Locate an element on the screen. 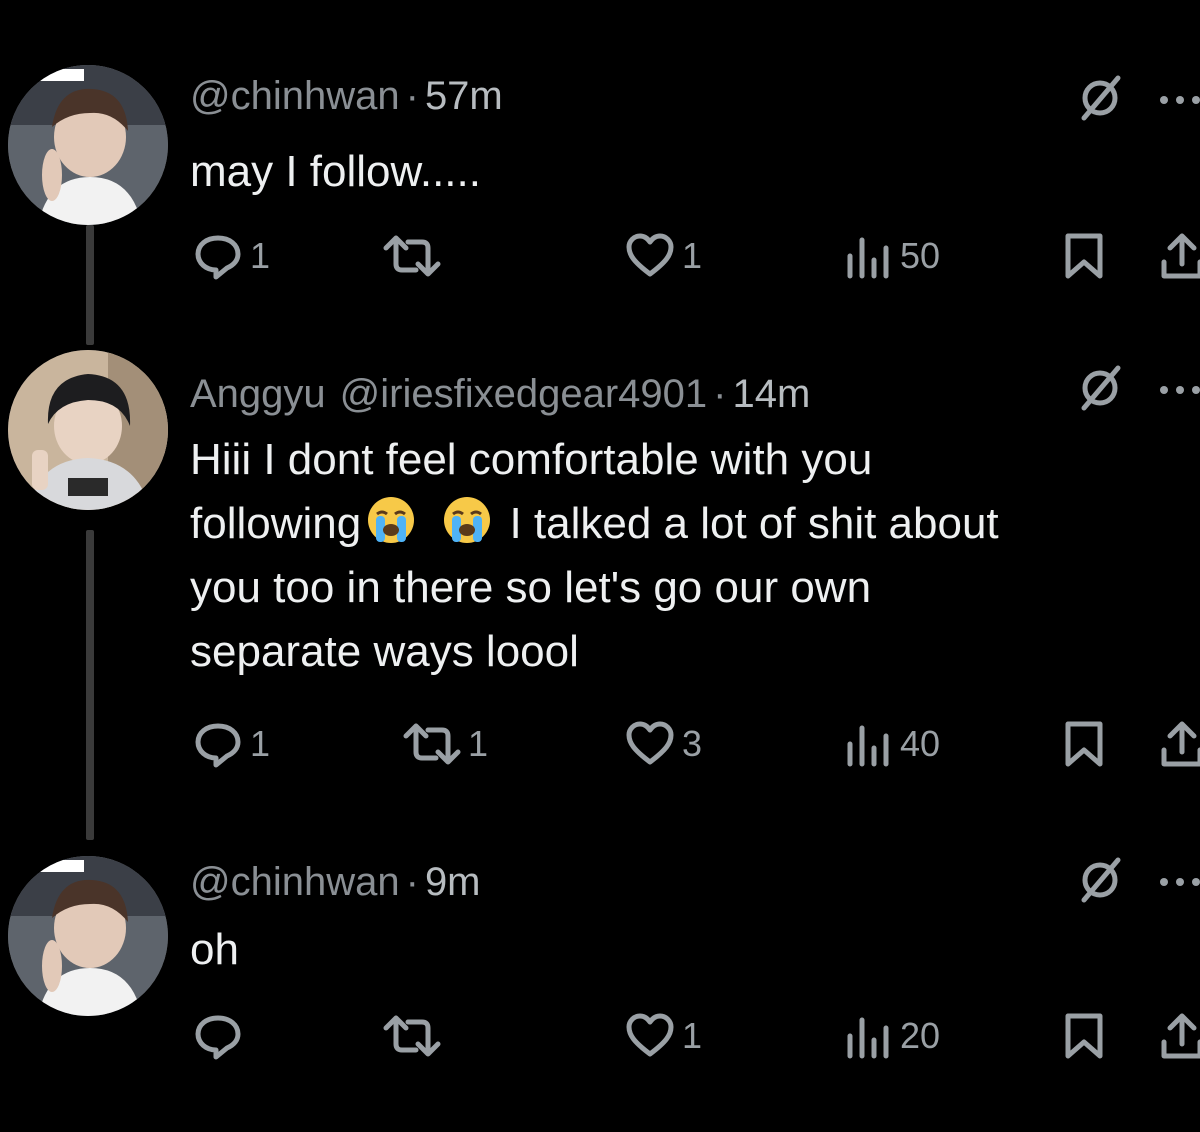 This screenshot has height=1132, width=1200. more-icon is located at coordinates (1175, 880).